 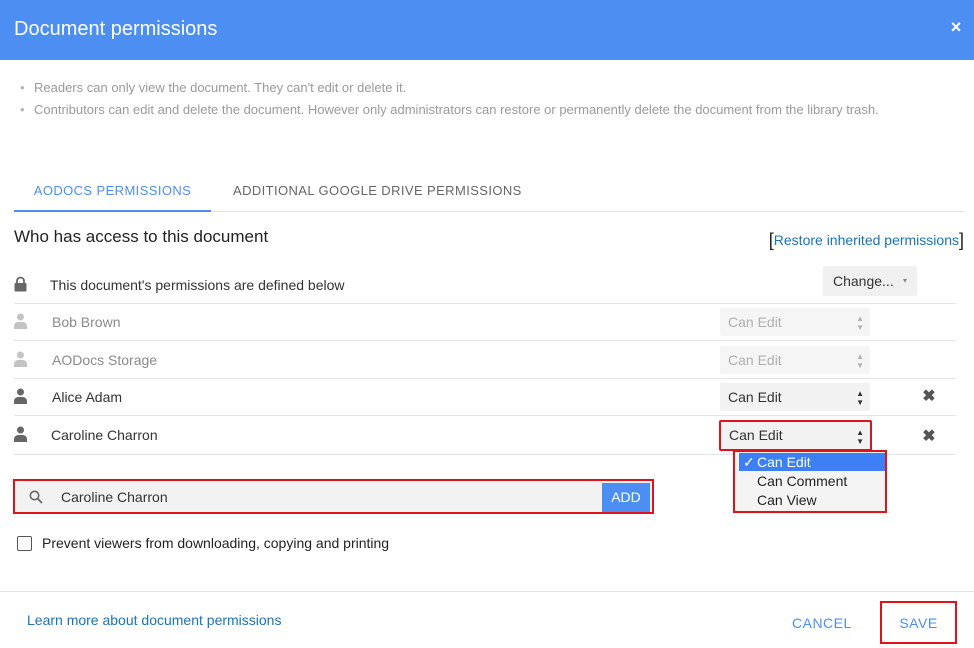 What do you see at coordinates (904, 280) in the screenshot?
I see `chevron-down-icon: ▾` at bounding box center [904, 280].